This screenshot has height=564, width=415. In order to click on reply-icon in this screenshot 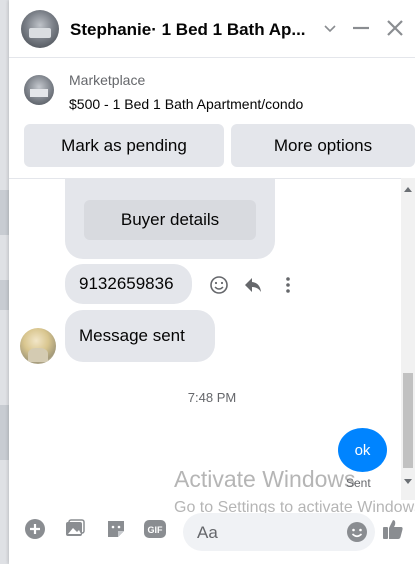, I will do `click(253, 285)`.